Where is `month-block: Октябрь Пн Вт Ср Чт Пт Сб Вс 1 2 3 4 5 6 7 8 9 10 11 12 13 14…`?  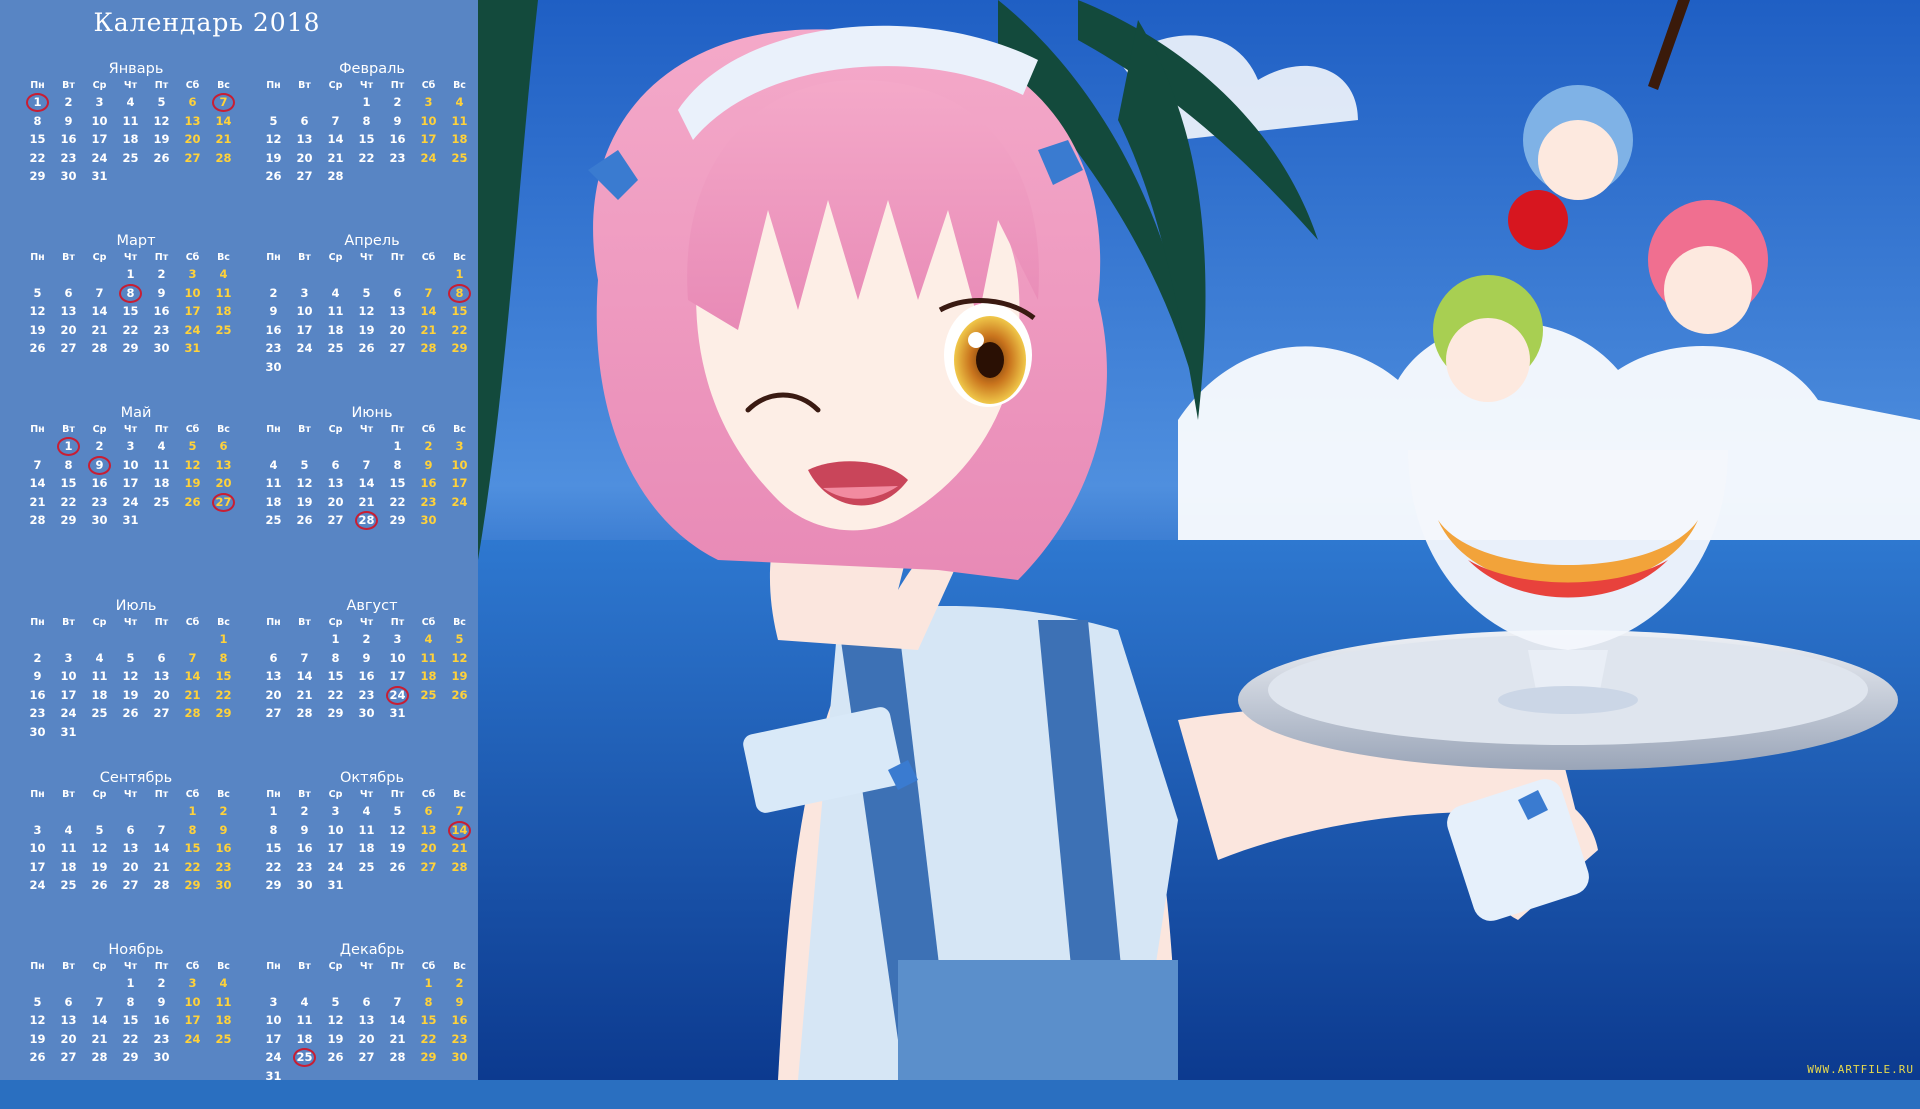 month-block: Октябрь Пн Вт Ср Чт Пт Сб Вс 1 2 3 4 5 6 7 8 9 10 11 12 13 14… is located at coordinates (369, 853).